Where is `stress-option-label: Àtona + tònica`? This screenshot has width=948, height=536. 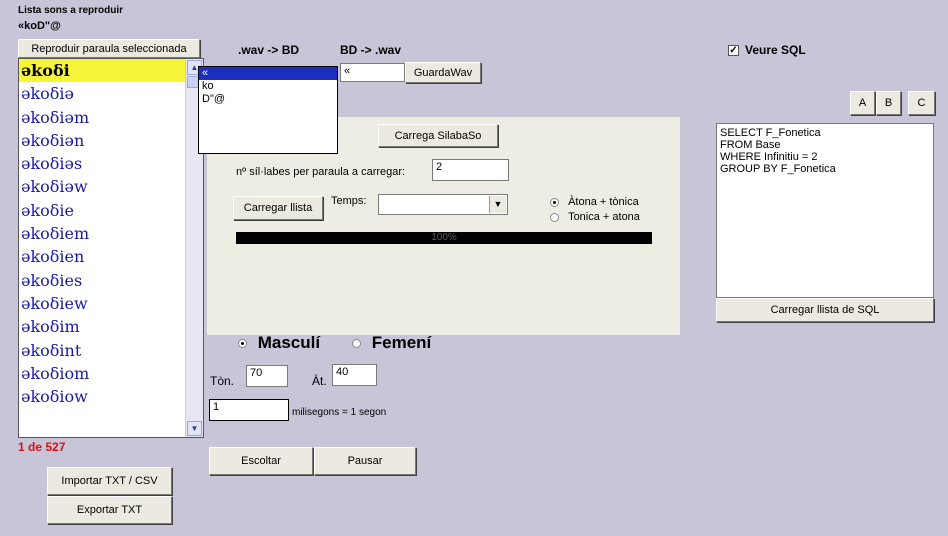
stress-option-label: Àtona + tònica is located at coordinates (603, 202).